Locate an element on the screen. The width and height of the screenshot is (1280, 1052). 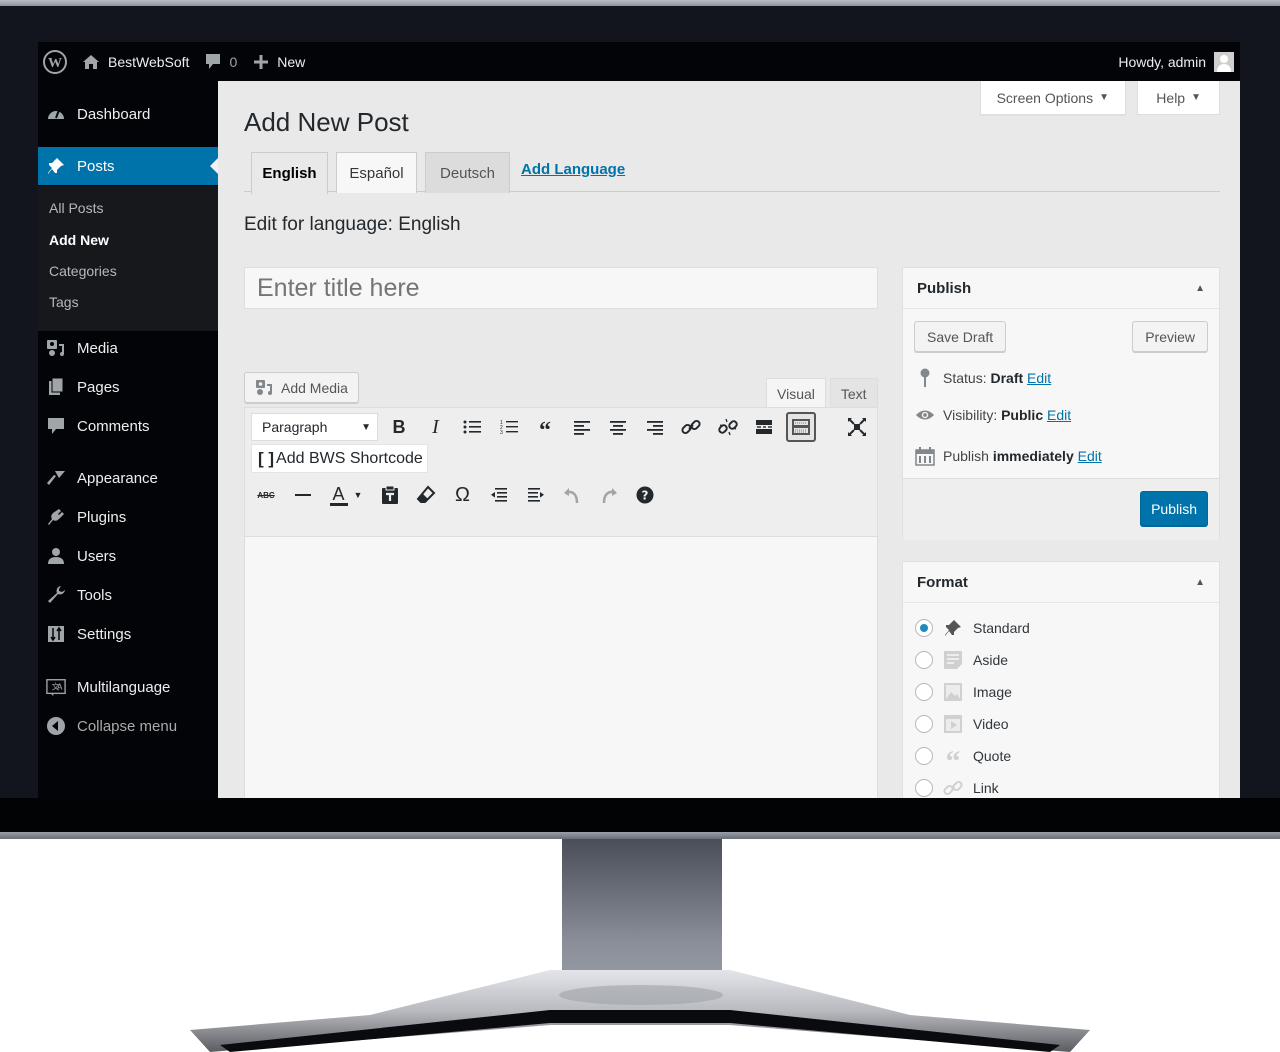
format-option-video: Video is located at coordinates (962, 724).